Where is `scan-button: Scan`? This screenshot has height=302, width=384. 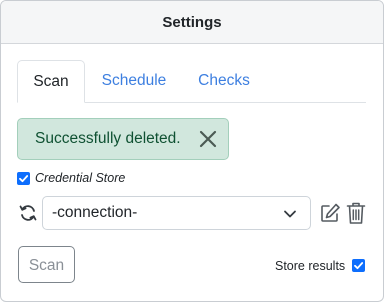
scan-button: Scan is located at coordinates (46, 264).